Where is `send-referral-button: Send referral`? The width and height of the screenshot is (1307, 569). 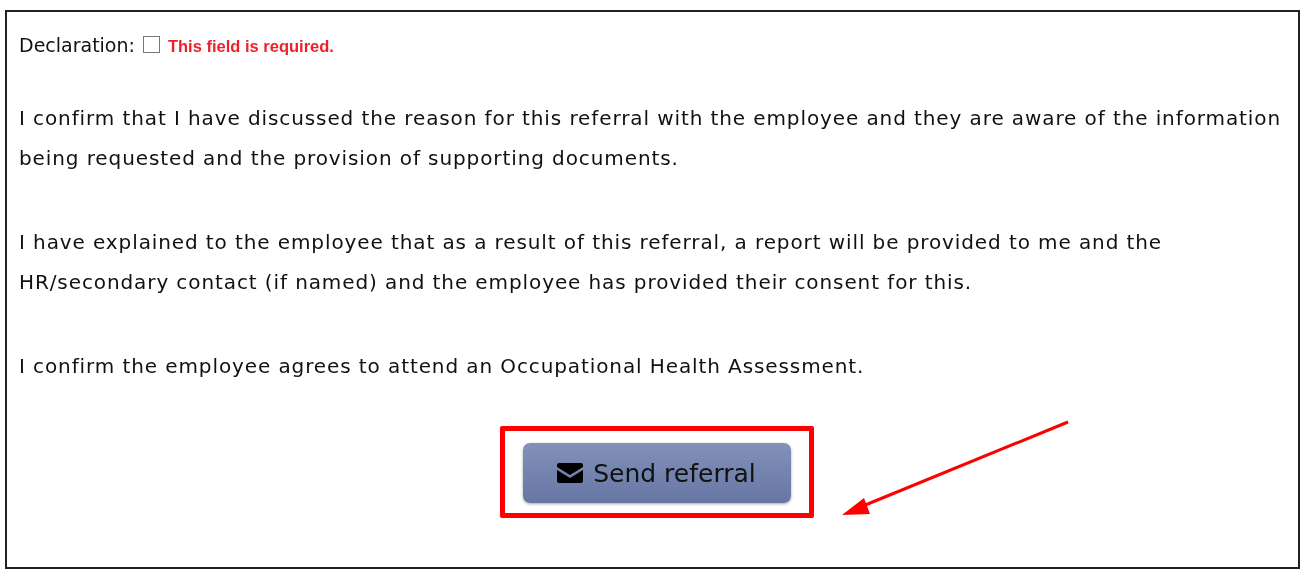
send-referral-button: Send referral is located at coordinates (656, 473).